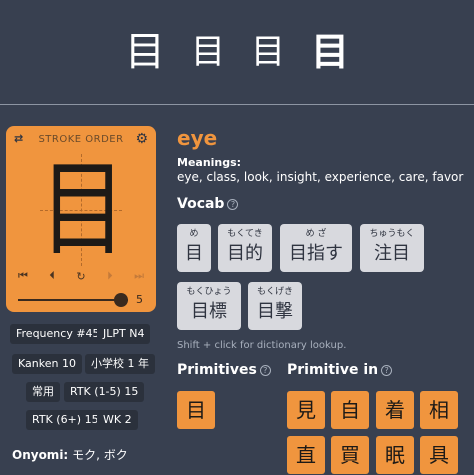 This screenshot has height=475, width=474. Describe the element at coordinates (306, 455) in the screenshot. I see `primitive-in-item: 直` at that location.